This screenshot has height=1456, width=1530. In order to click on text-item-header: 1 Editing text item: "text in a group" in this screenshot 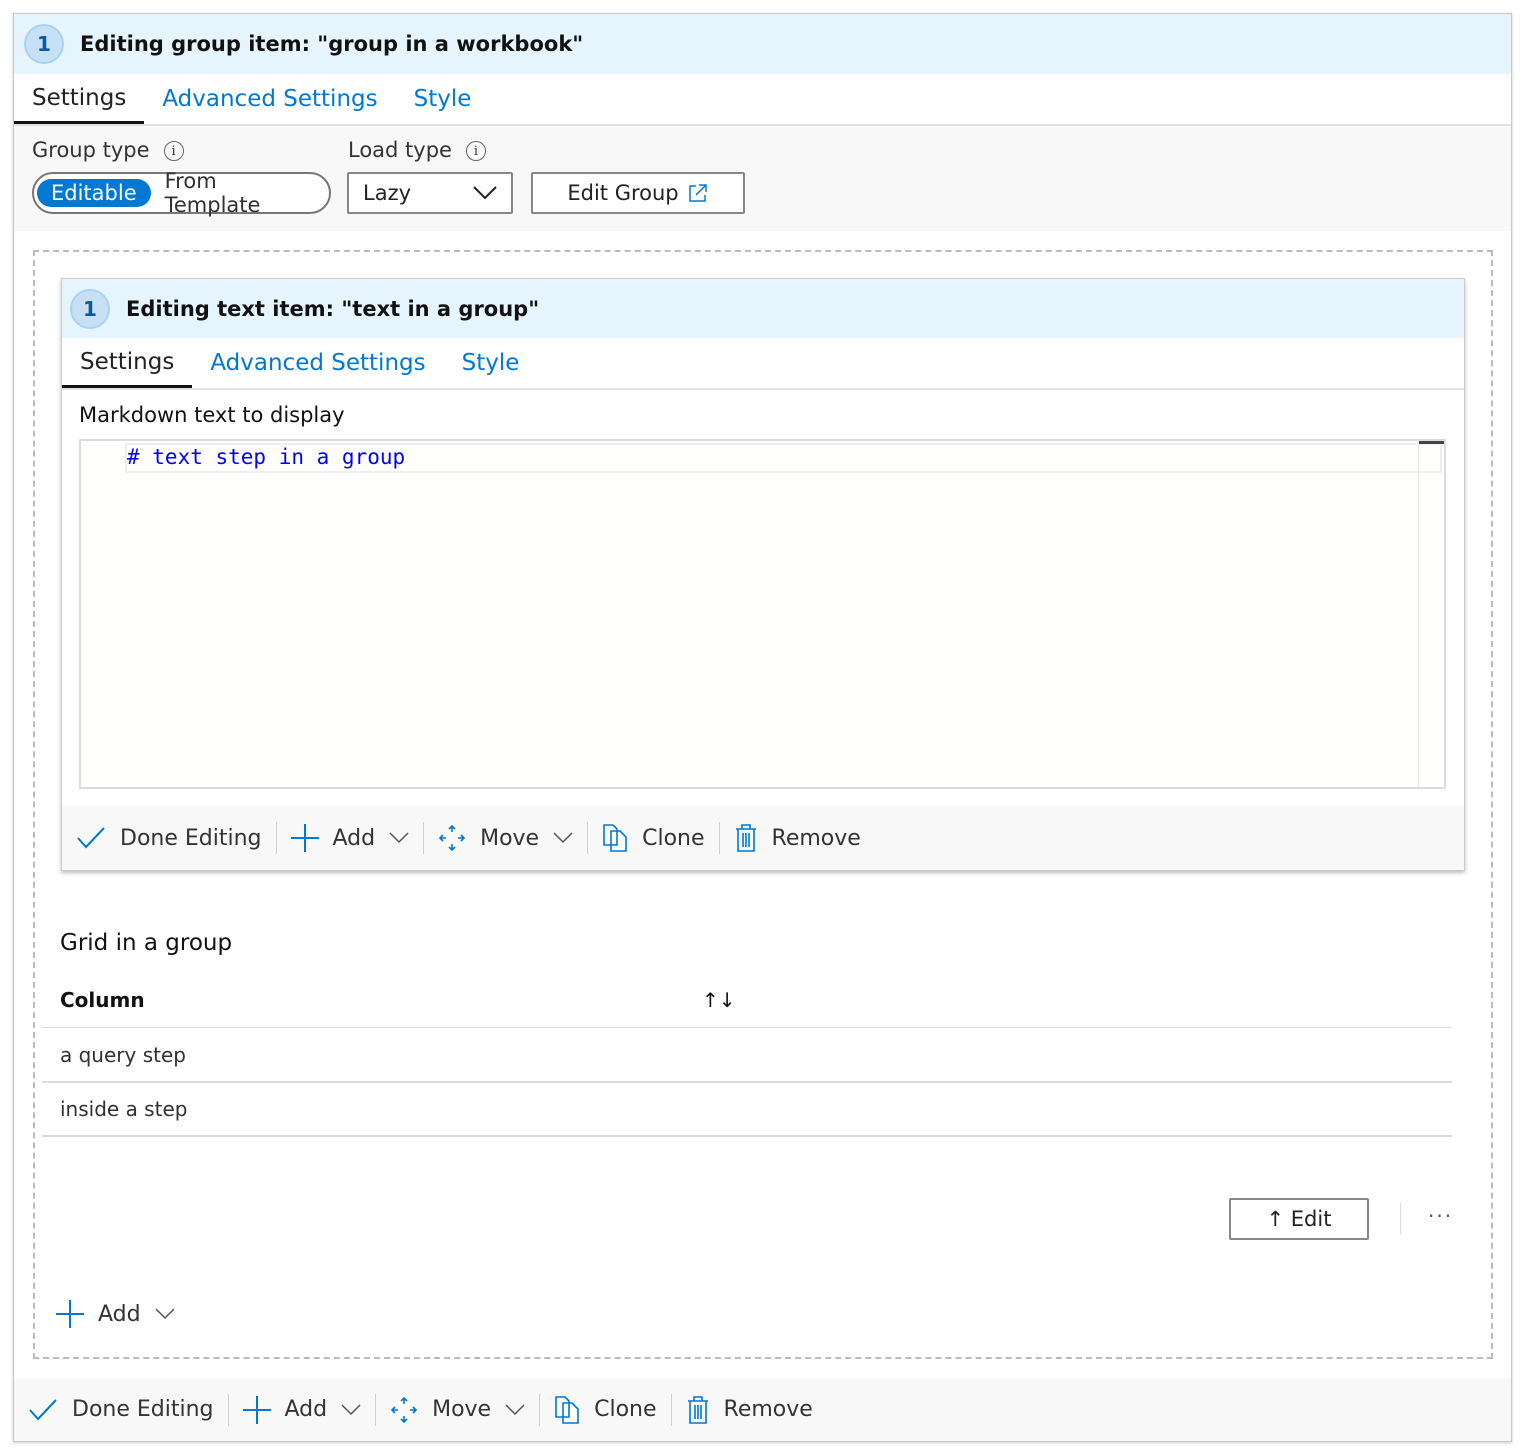, I will do `click(763, 308)`.